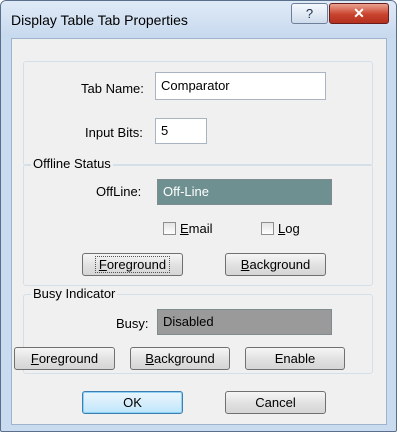 The height and width of the screenshot is (434, 400). What do you see at coordinates (309, 13) in the screenshot?
I see `help-button: ?` at bounding box center [309, 13].